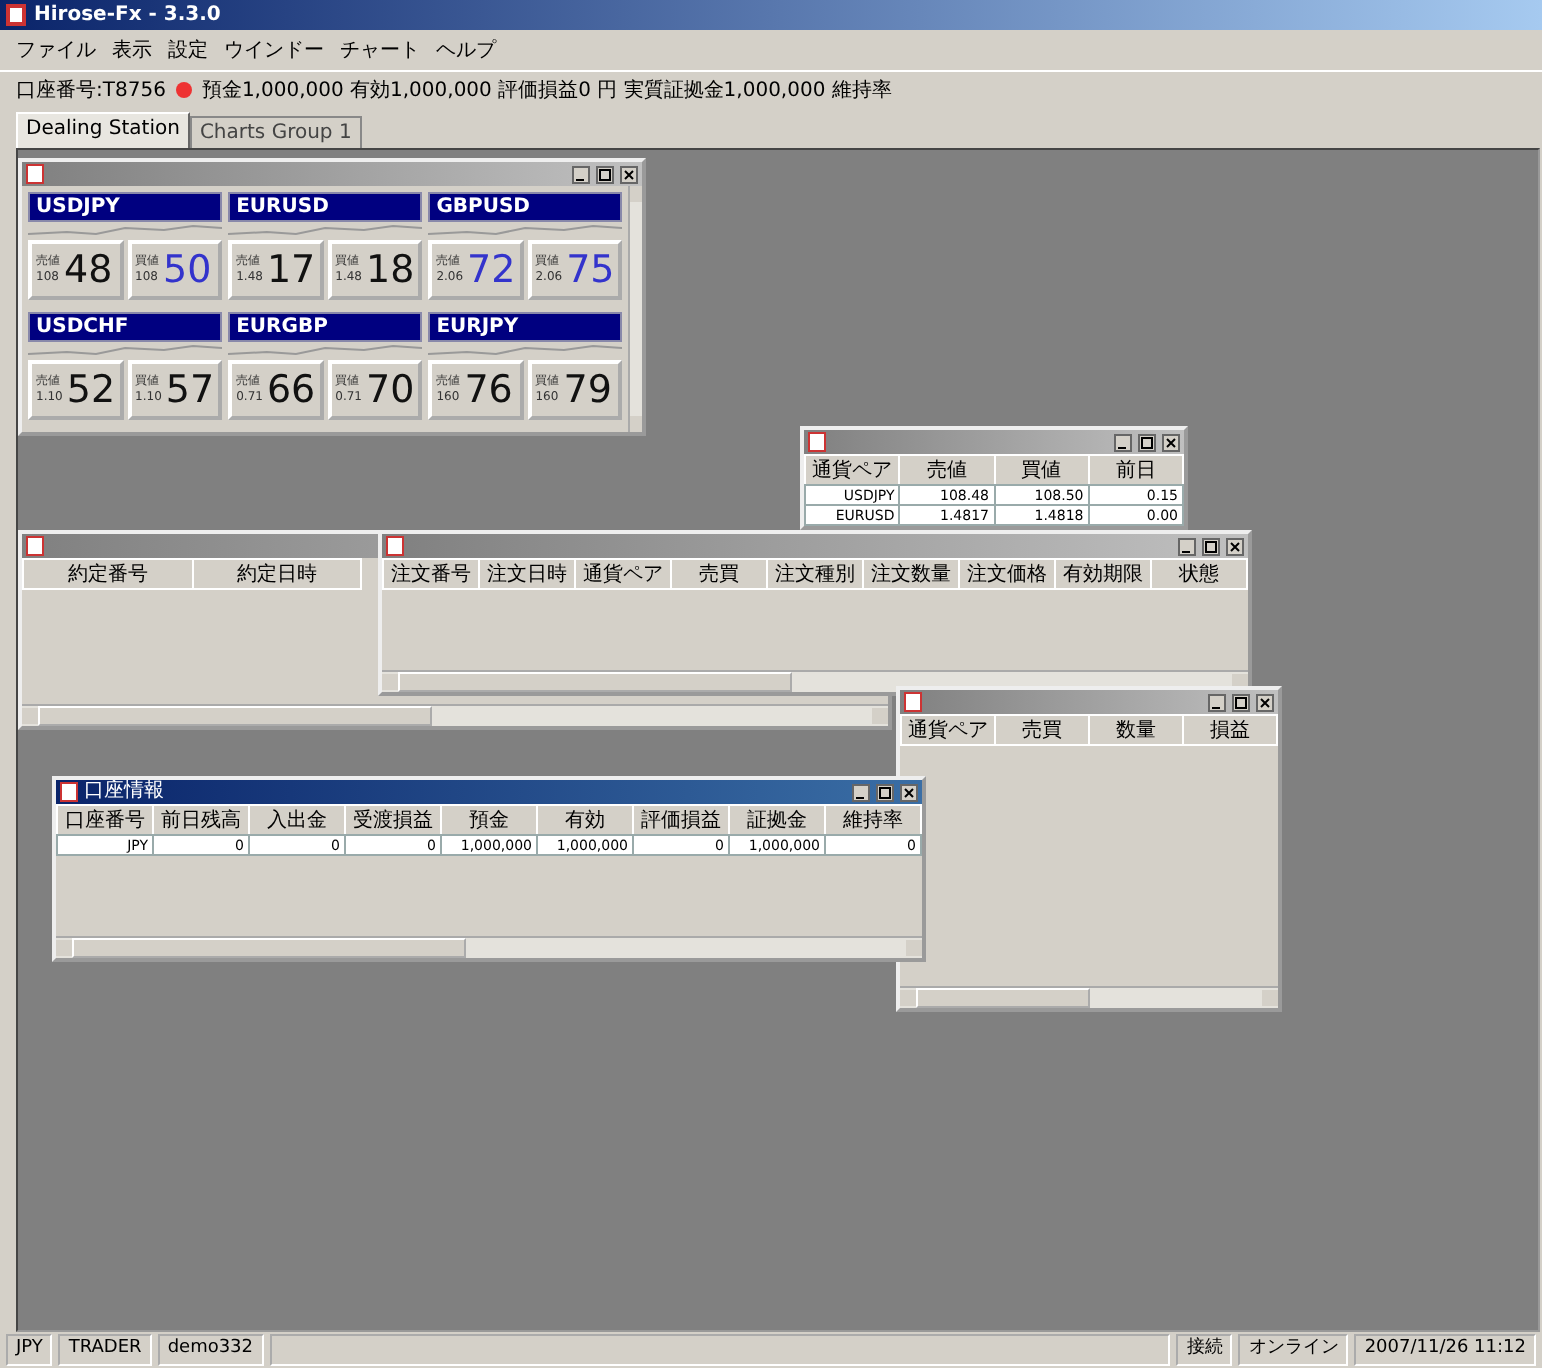  I want to click on window-title: Hirose-Fx - 3.3.0, so click(127, 15).